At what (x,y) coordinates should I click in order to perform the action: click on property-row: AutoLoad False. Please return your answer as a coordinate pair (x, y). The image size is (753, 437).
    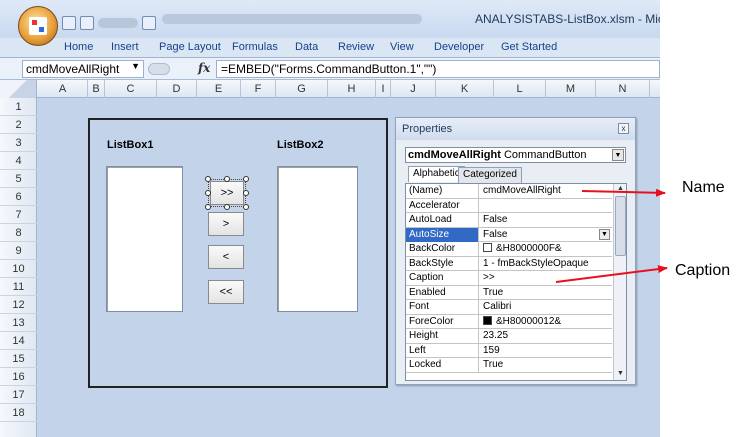
    Looking at the image, I should click on (509, 220).